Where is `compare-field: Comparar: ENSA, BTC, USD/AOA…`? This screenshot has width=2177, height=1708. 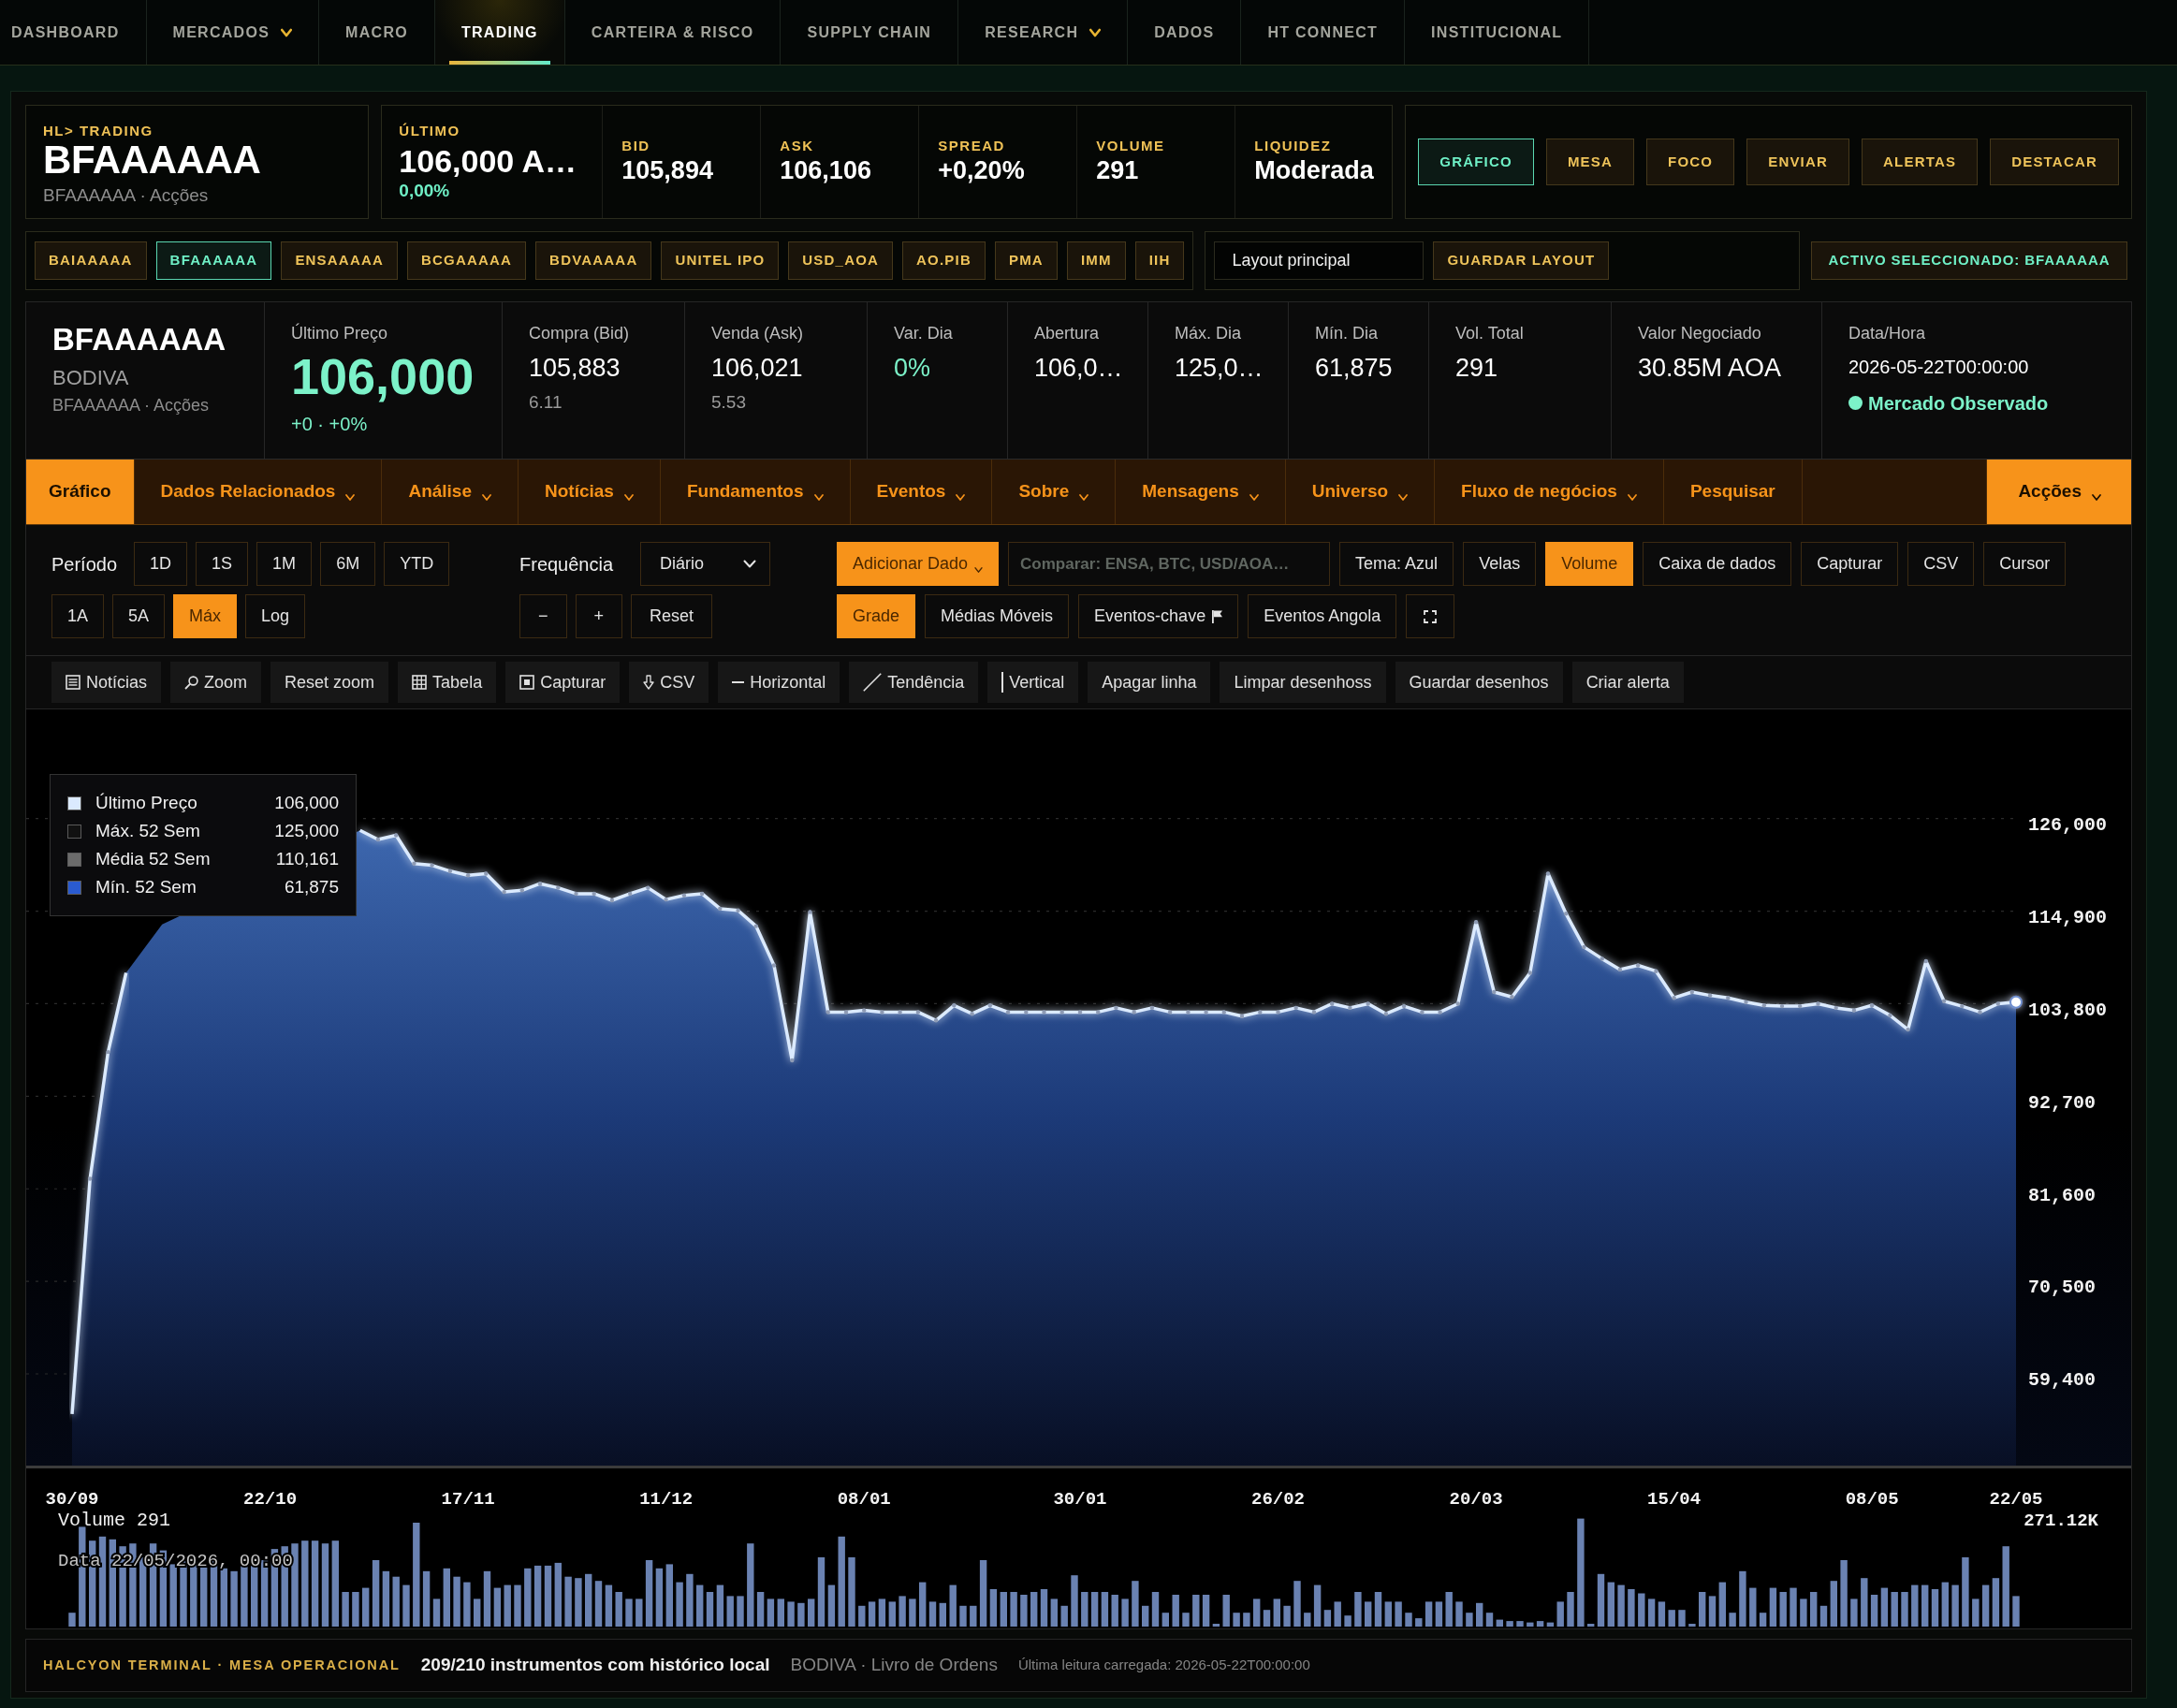 compare-field: Comparar: ENSA, BTC, USD/AOA… is located at coordinates (1170, 564).